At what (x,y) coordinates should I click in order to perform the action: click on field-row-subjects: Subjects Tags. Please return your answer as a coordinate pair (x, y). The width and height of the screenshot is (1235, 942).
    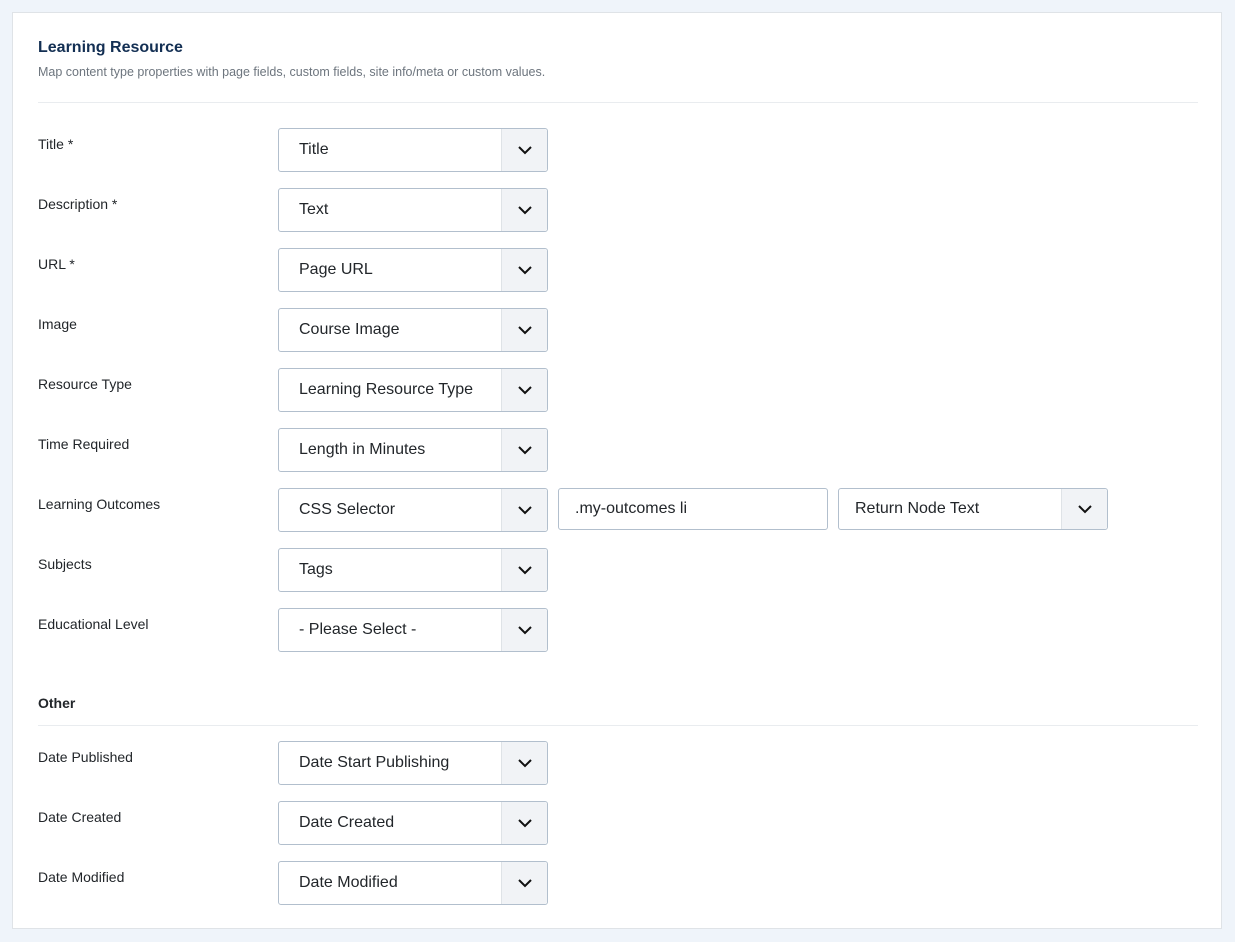
    Looking at the image, I should click on (618, 570).